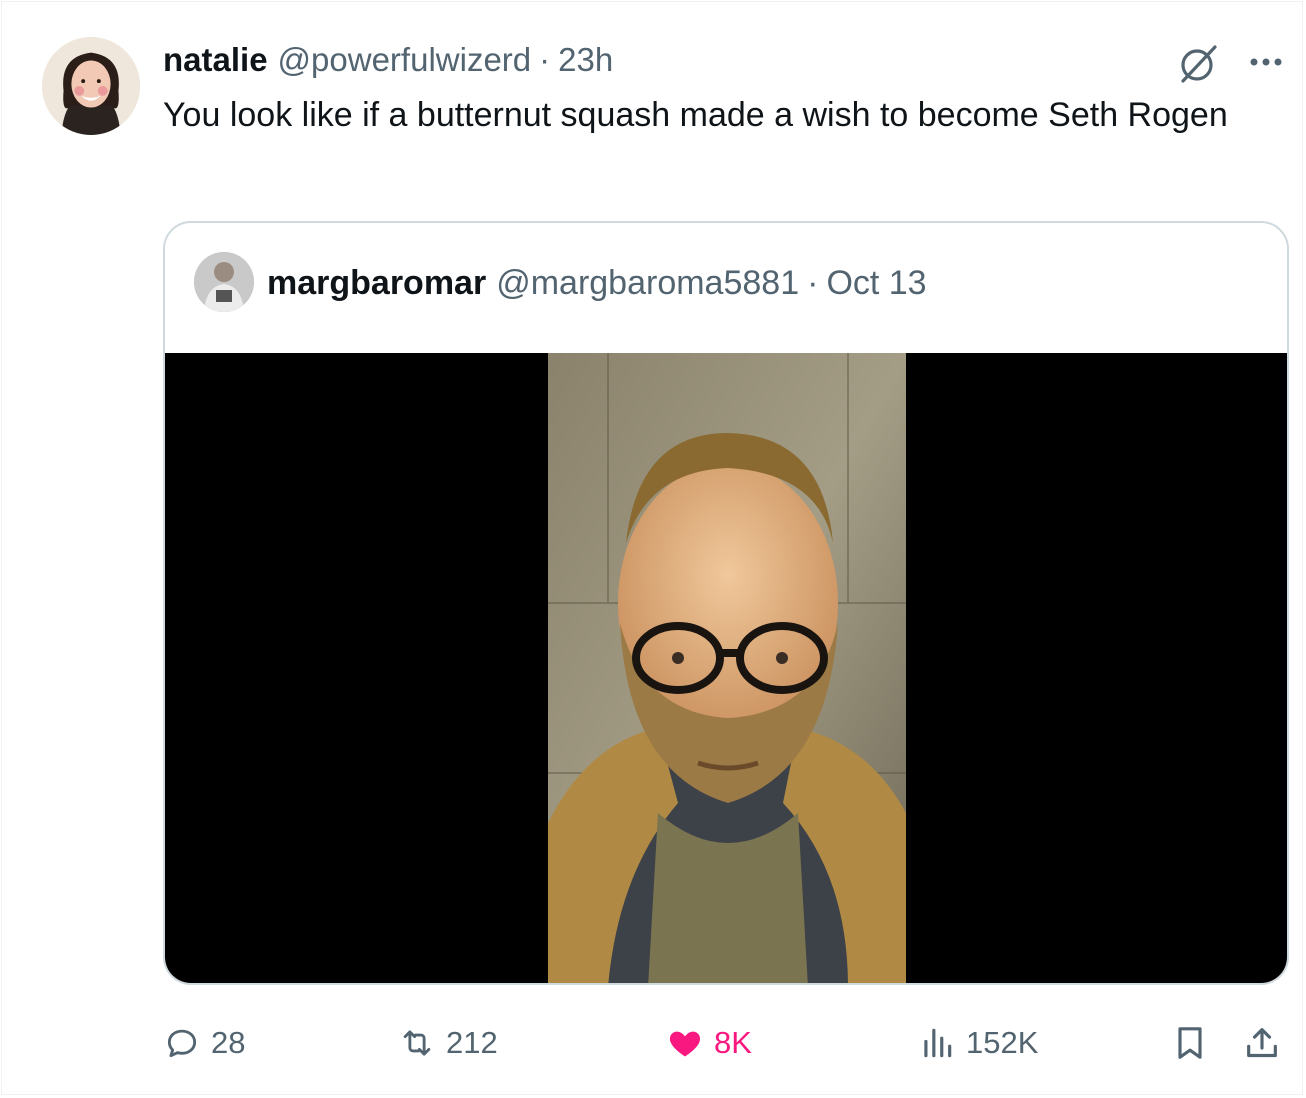 The image size is (1306, 1098). I want to click on repost-icon, so click(417, 1043).